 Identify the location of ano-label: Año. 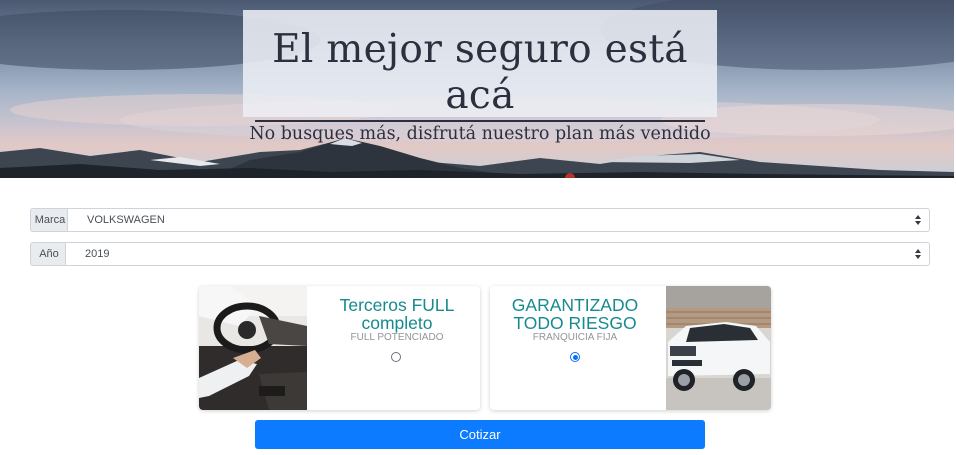
(47, 254).